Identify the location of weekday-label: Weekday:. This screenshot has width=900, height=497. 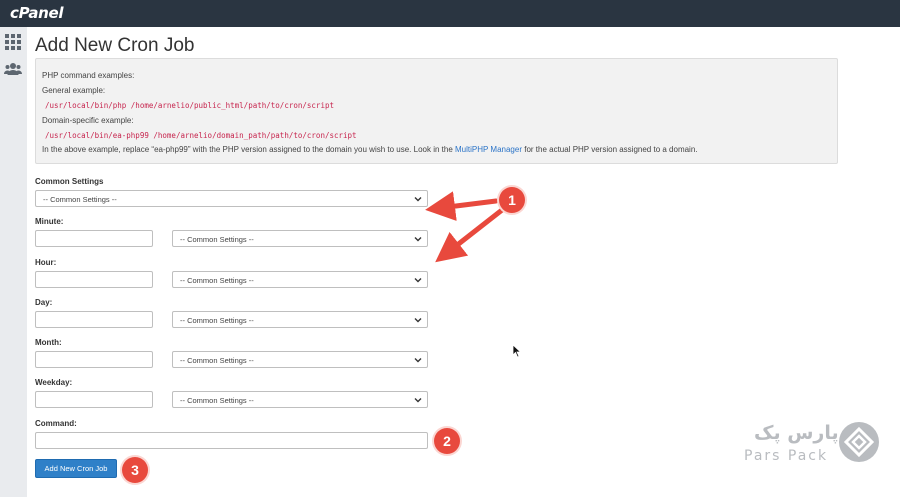
(54, 382).